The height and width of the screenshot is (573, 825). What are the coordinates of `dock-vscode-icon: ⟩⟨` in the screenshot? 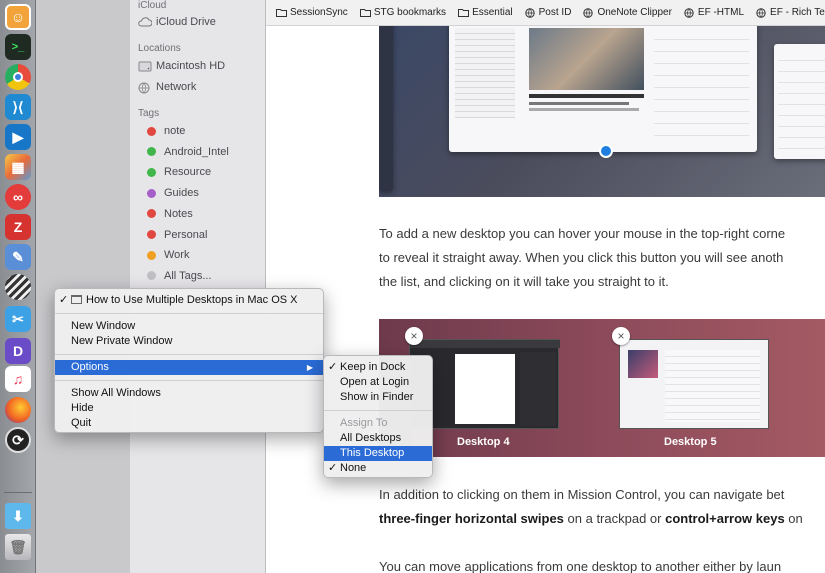 It's located at (18, 107).